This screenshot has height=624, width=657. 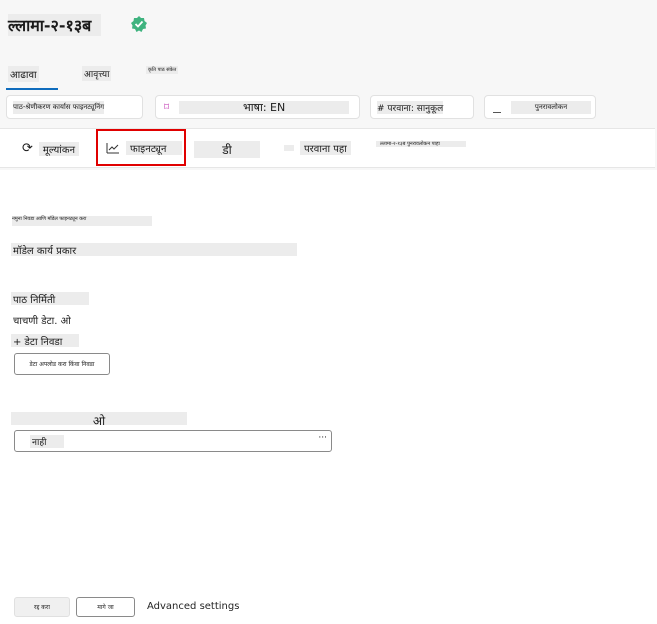 I want to click on more-icon: ···, so click(x=322, y=438).